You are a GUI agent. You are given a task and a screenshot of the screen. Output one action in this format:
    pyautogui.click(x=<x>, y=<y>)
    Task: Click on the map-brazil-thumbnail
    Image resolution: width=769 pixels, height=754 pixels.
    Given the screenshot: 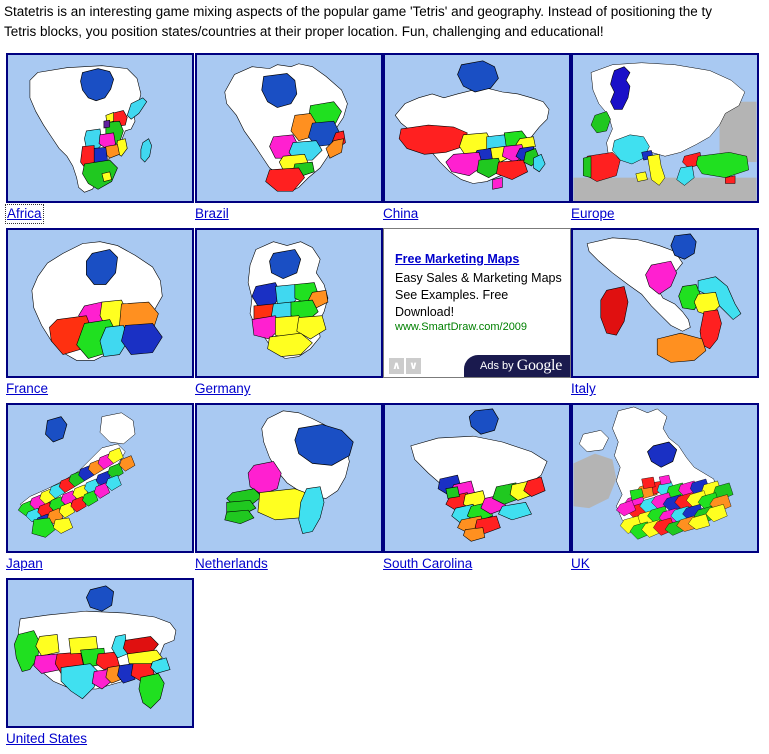 What is the action you would take?
    pyautogui.click(x=289, y=128)
    